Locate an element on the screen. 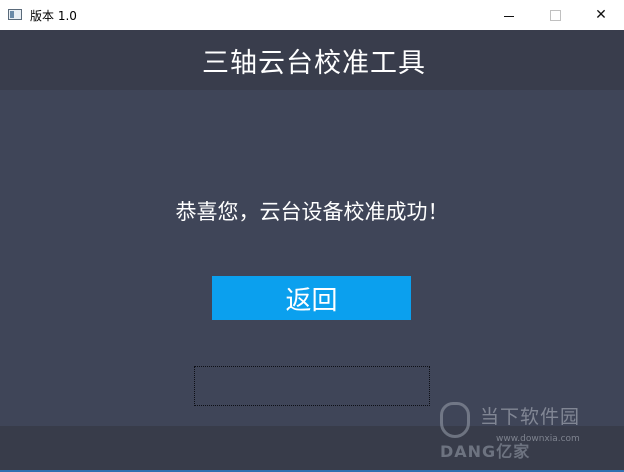 Image resolution: width=624 pixels, height=472 pixels. back-button: 返回 is located at coordinates (311, 298).